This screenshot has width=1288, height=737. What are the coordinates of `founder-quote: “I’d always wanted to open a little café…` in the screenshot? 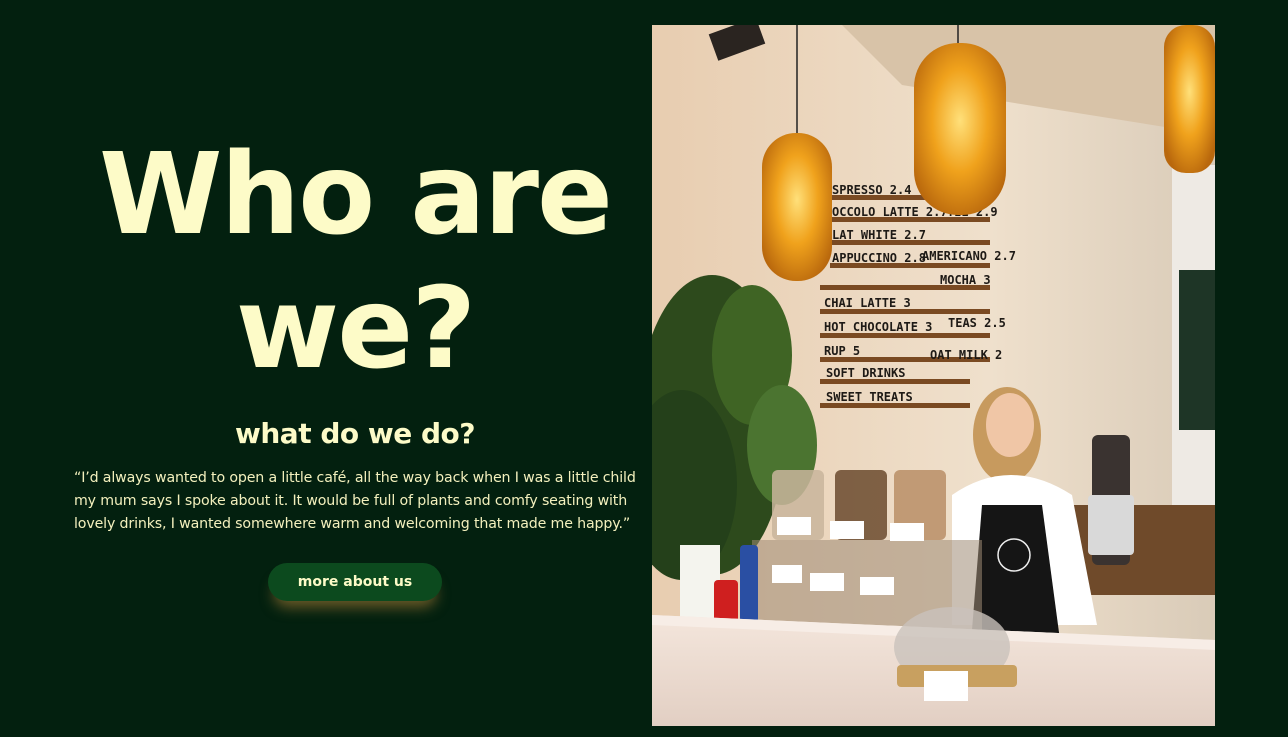 It's located at (355, 501).